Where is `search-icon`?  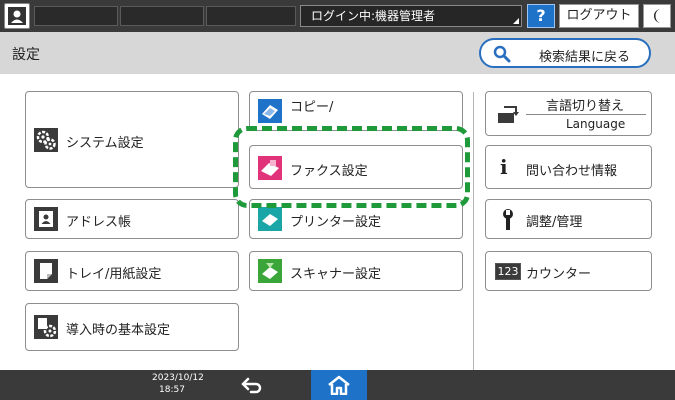
search-icon is located at coordinates (502, 54).